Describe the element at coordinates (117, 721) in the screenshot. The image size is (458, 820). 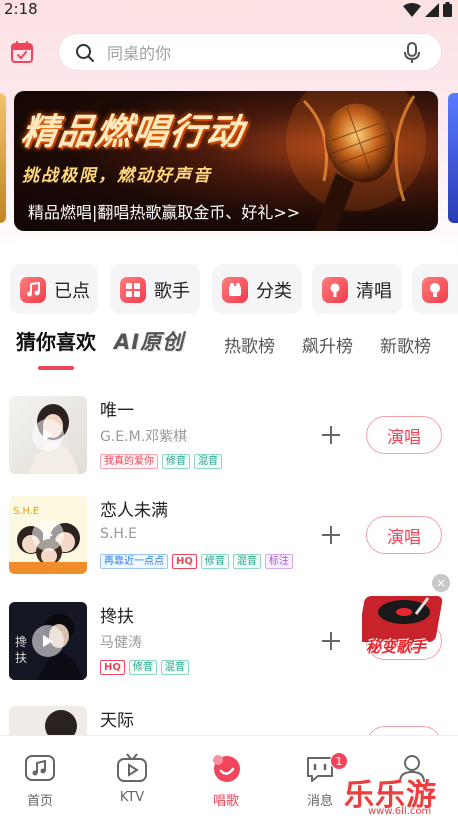
I see `song-title: 天际` at that location.